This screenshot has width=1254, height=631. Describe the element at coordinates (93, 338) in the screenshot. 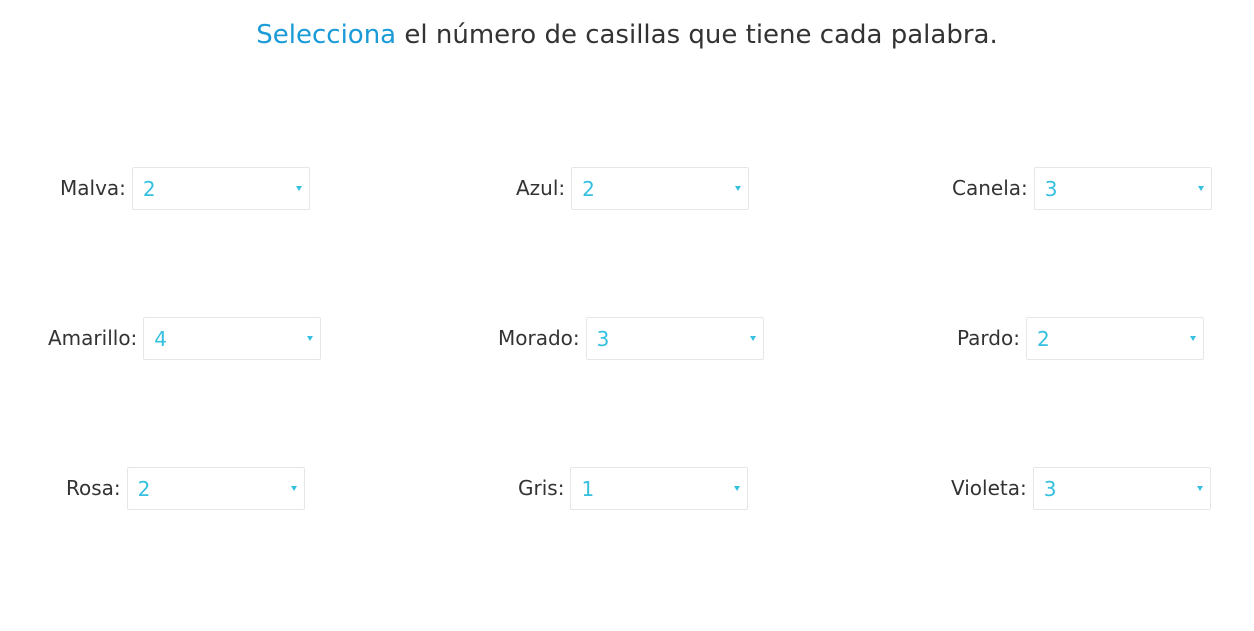

I see `word-label: Amarillo:` at that location.